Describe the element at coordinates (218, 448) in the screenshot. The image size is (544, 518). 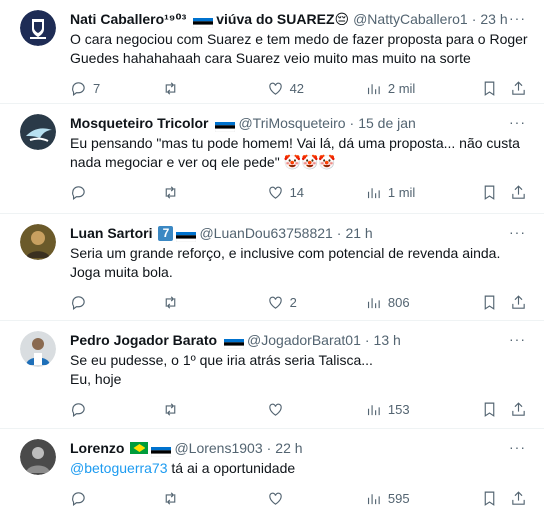
I see `handle: @Lorens1903` at that location.